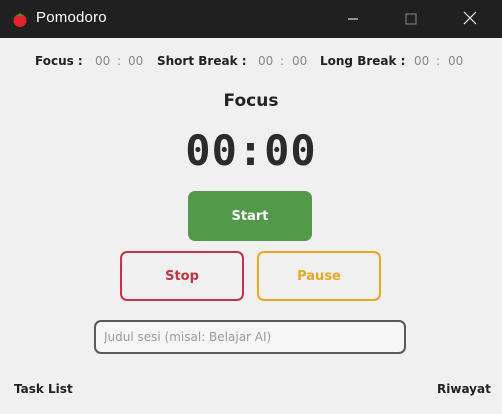  What do you see at coordinates (299, 61) in the screenshot?
I see `short-break-seconds: 00` at bounding box center [299, 61].